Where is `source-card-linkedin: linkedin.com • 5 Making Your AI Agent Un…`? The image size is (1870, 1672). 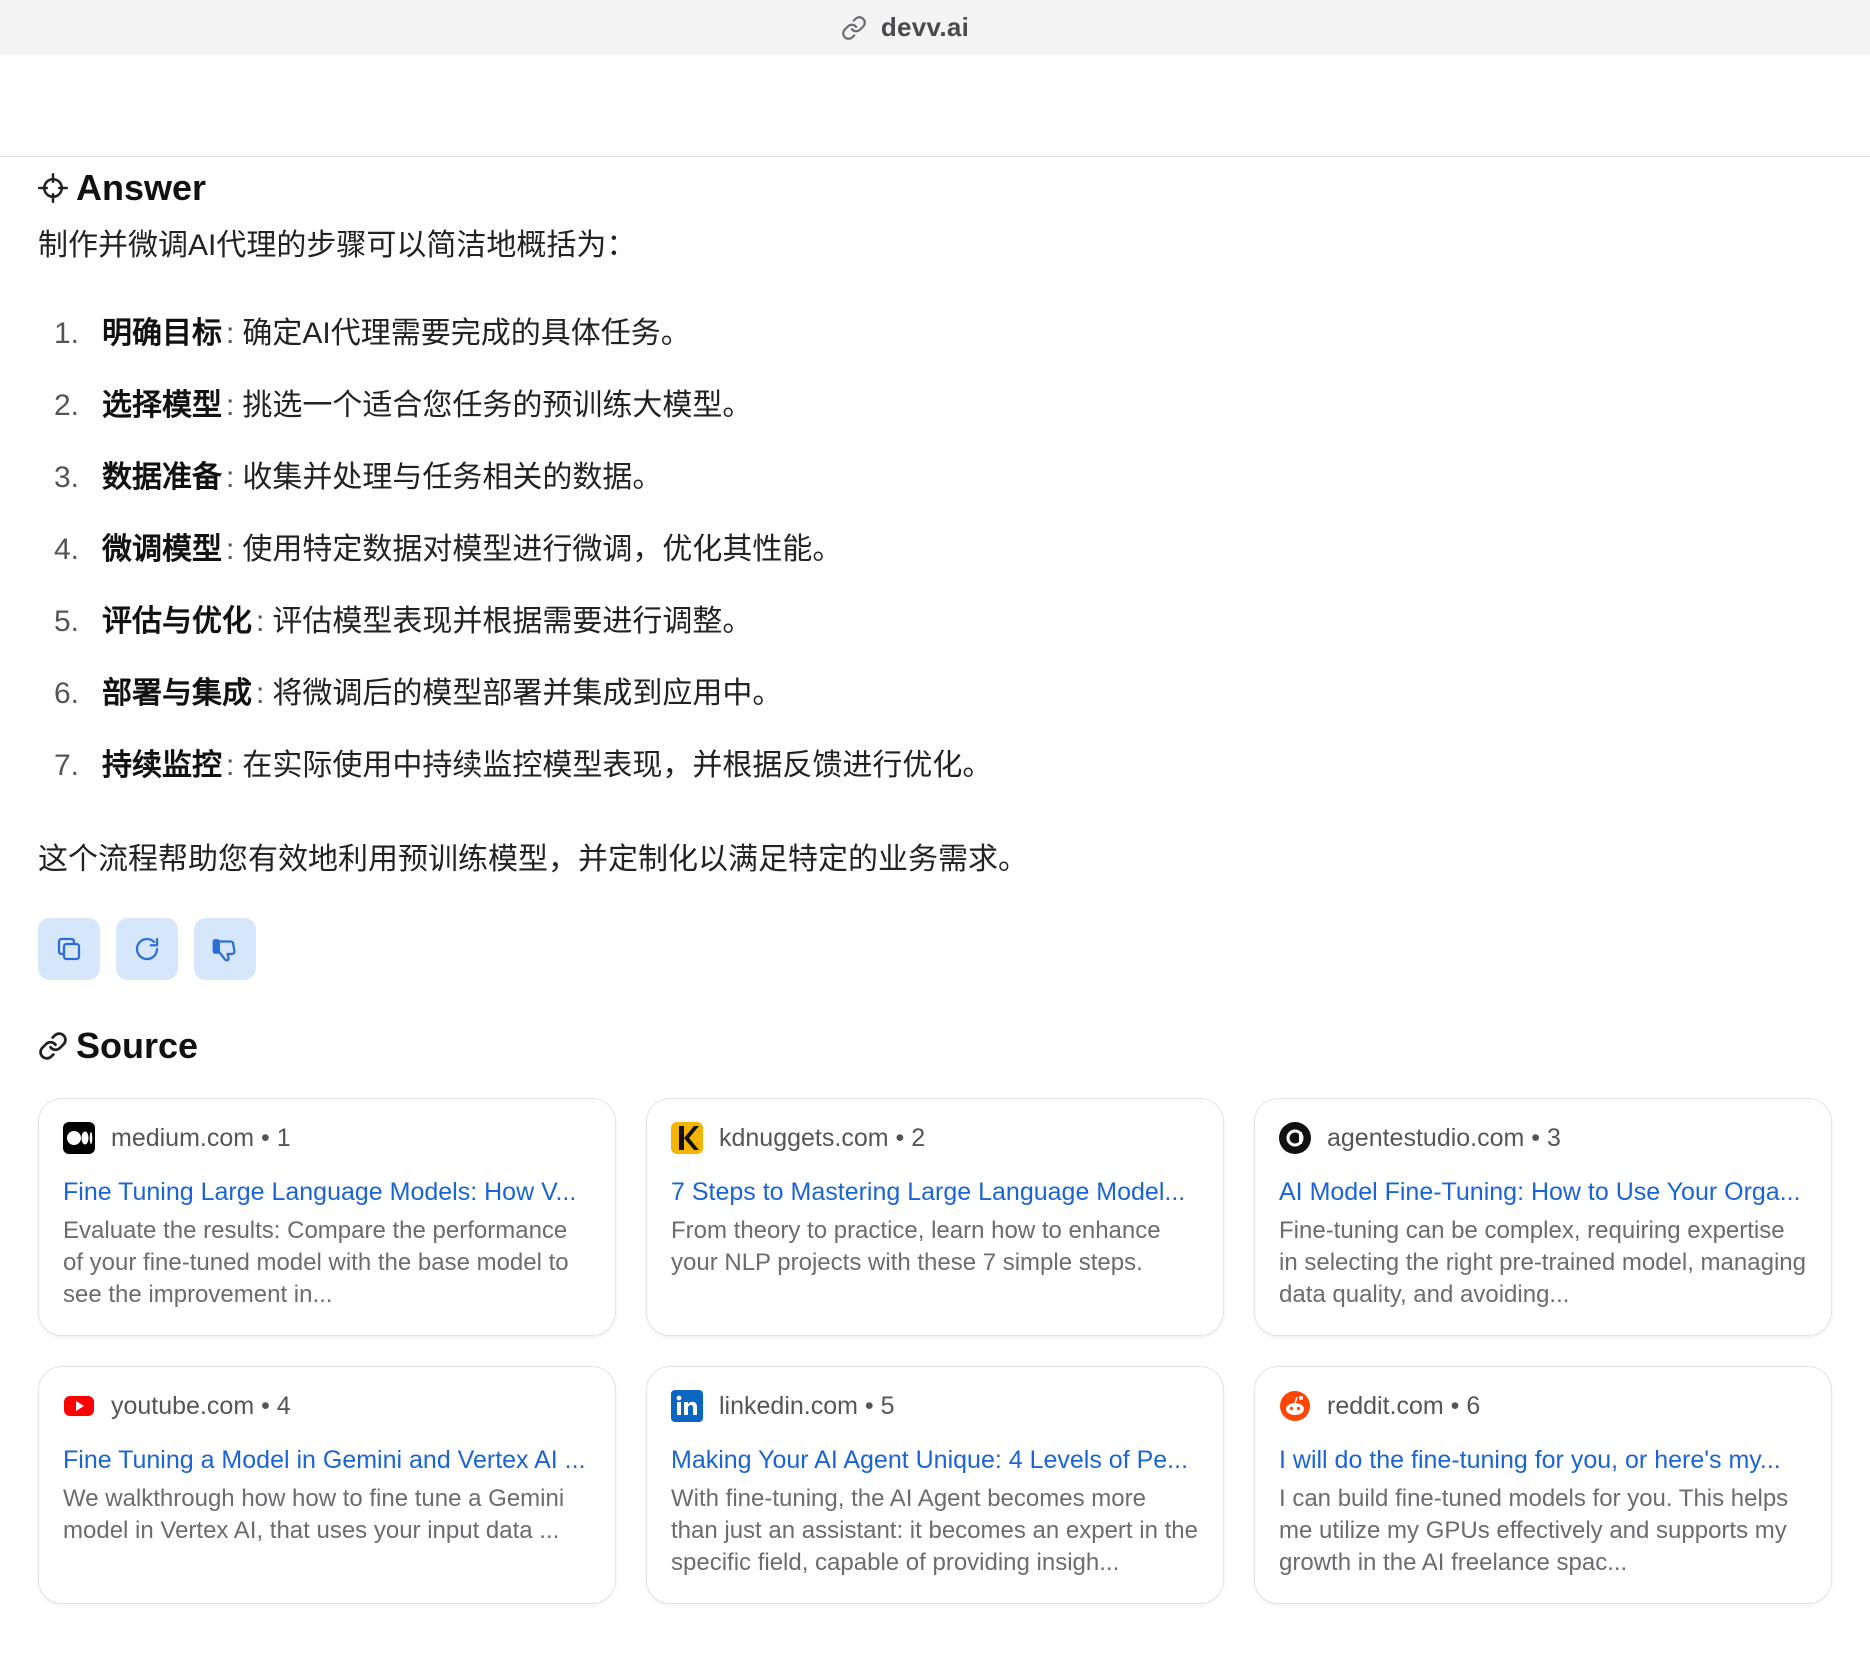 source-card-linkedin: linkedin.com • 5 Making Your AI Agent Un… is located at coordinates (935, 1485).